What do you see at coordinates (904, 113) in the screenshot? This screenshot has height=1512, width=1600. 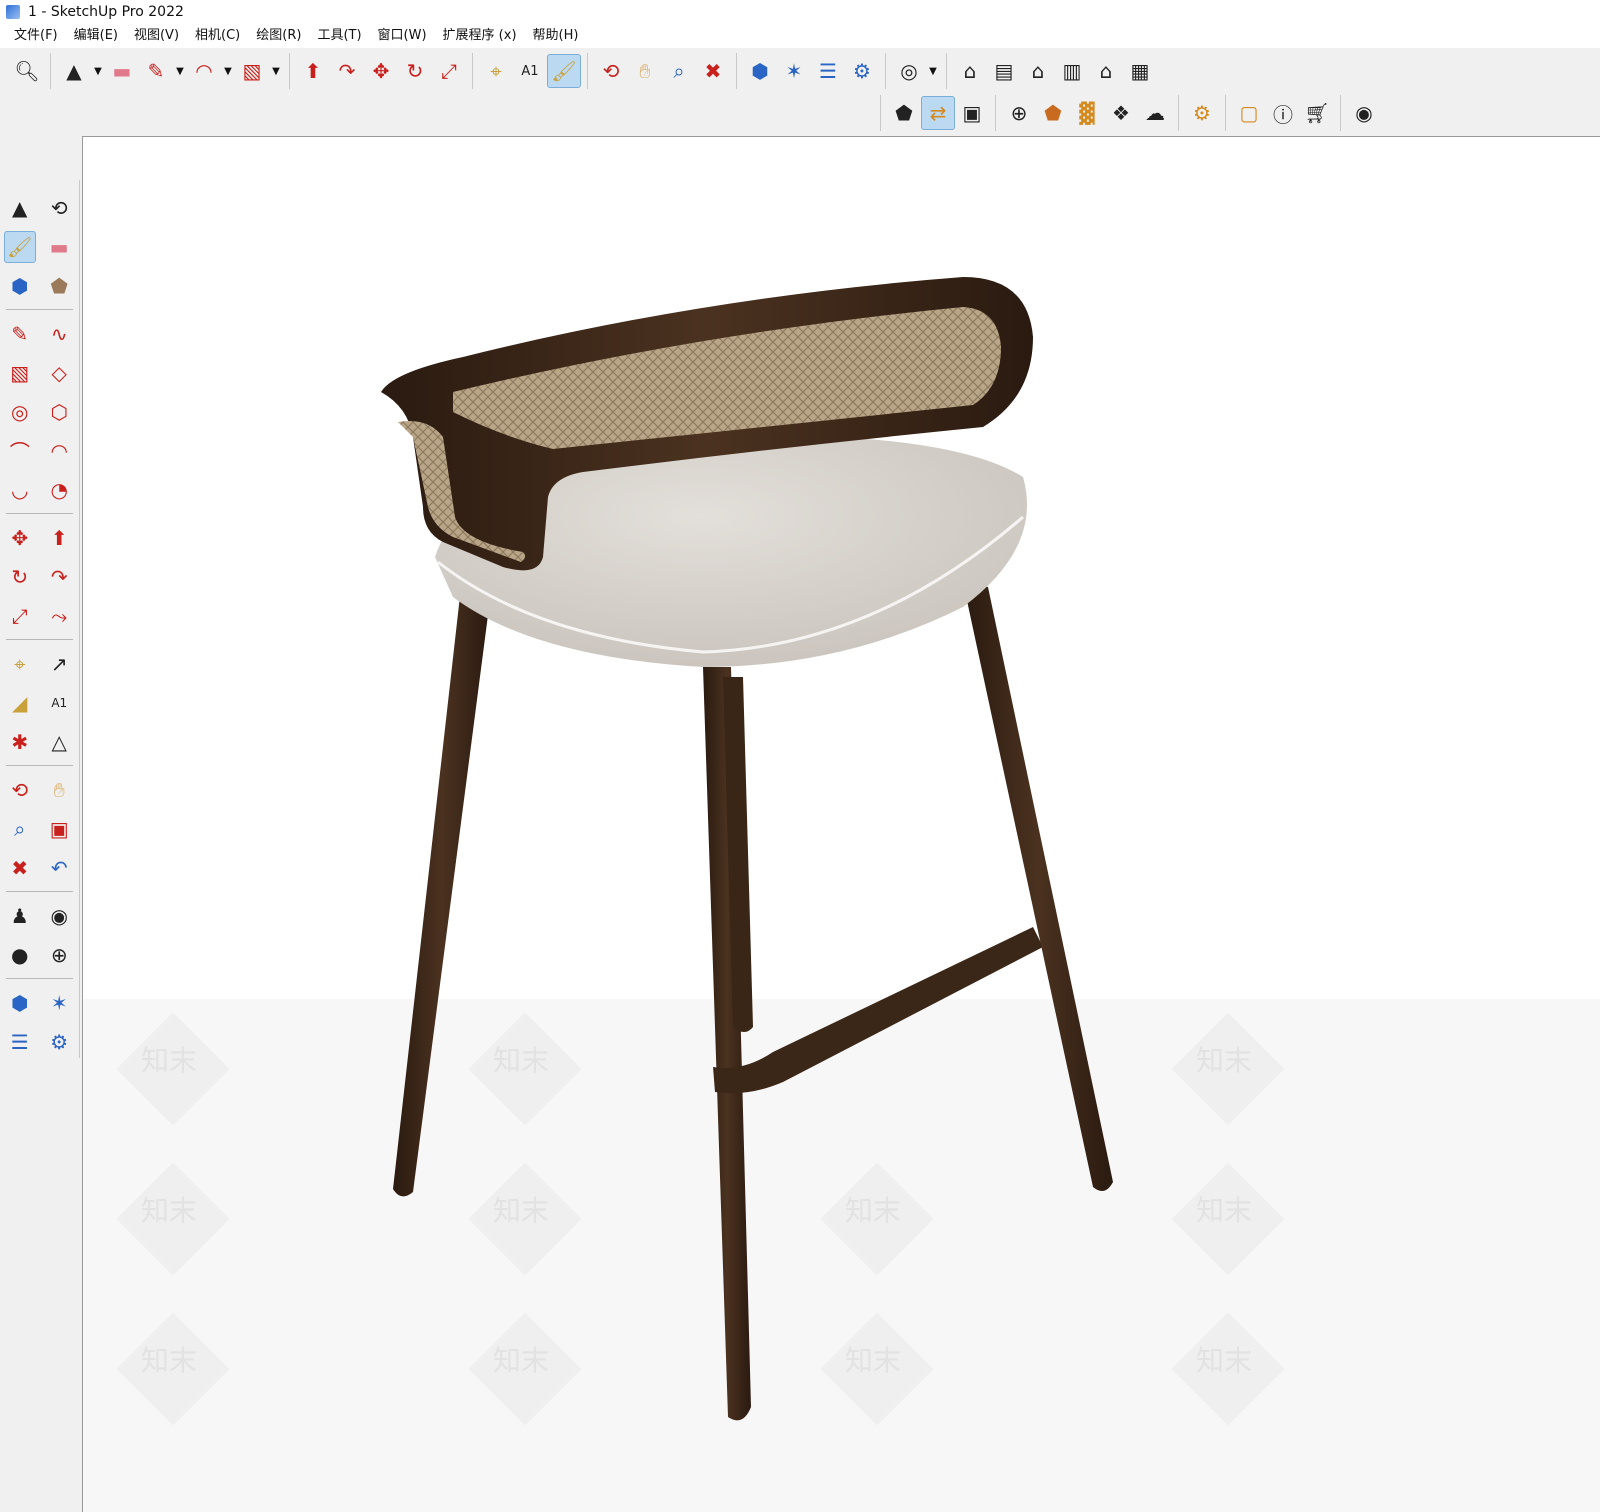 I see `add-location-icon: ⬟` at bounding box center [904, 113].